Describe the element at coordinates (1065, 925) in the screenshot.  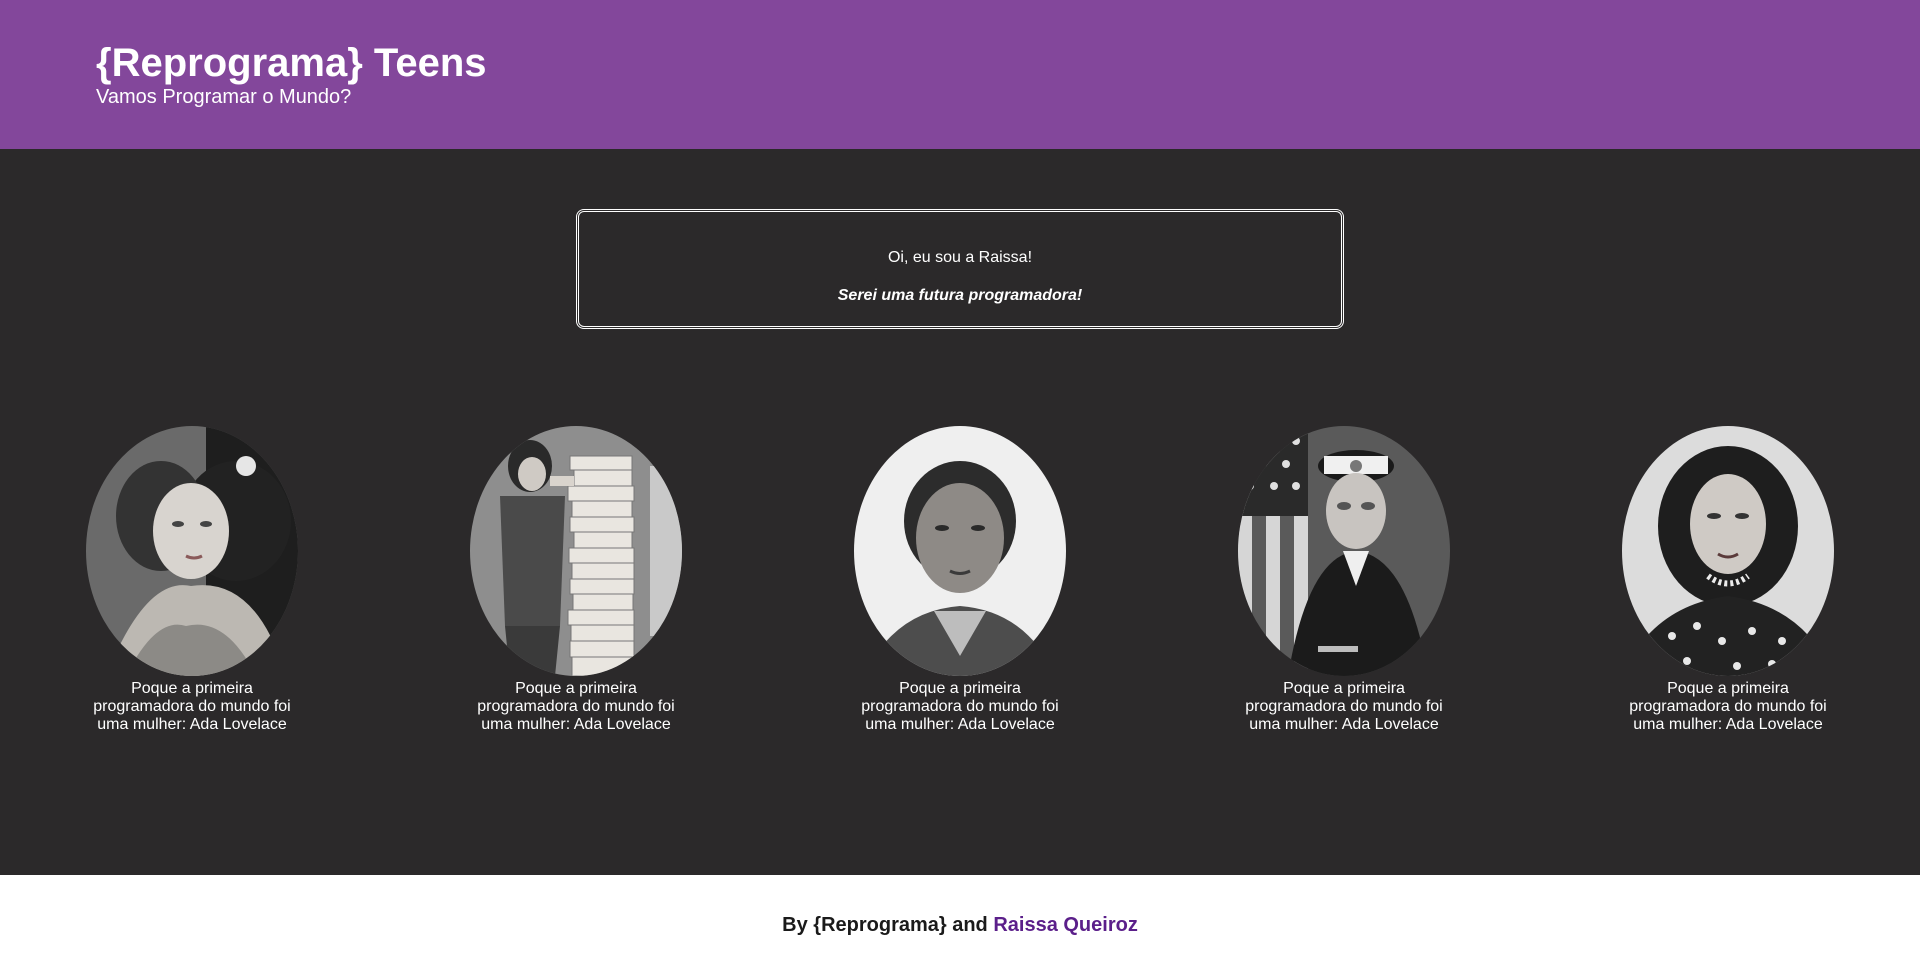
I see `author-link: Raissa Queiroz` at that location.